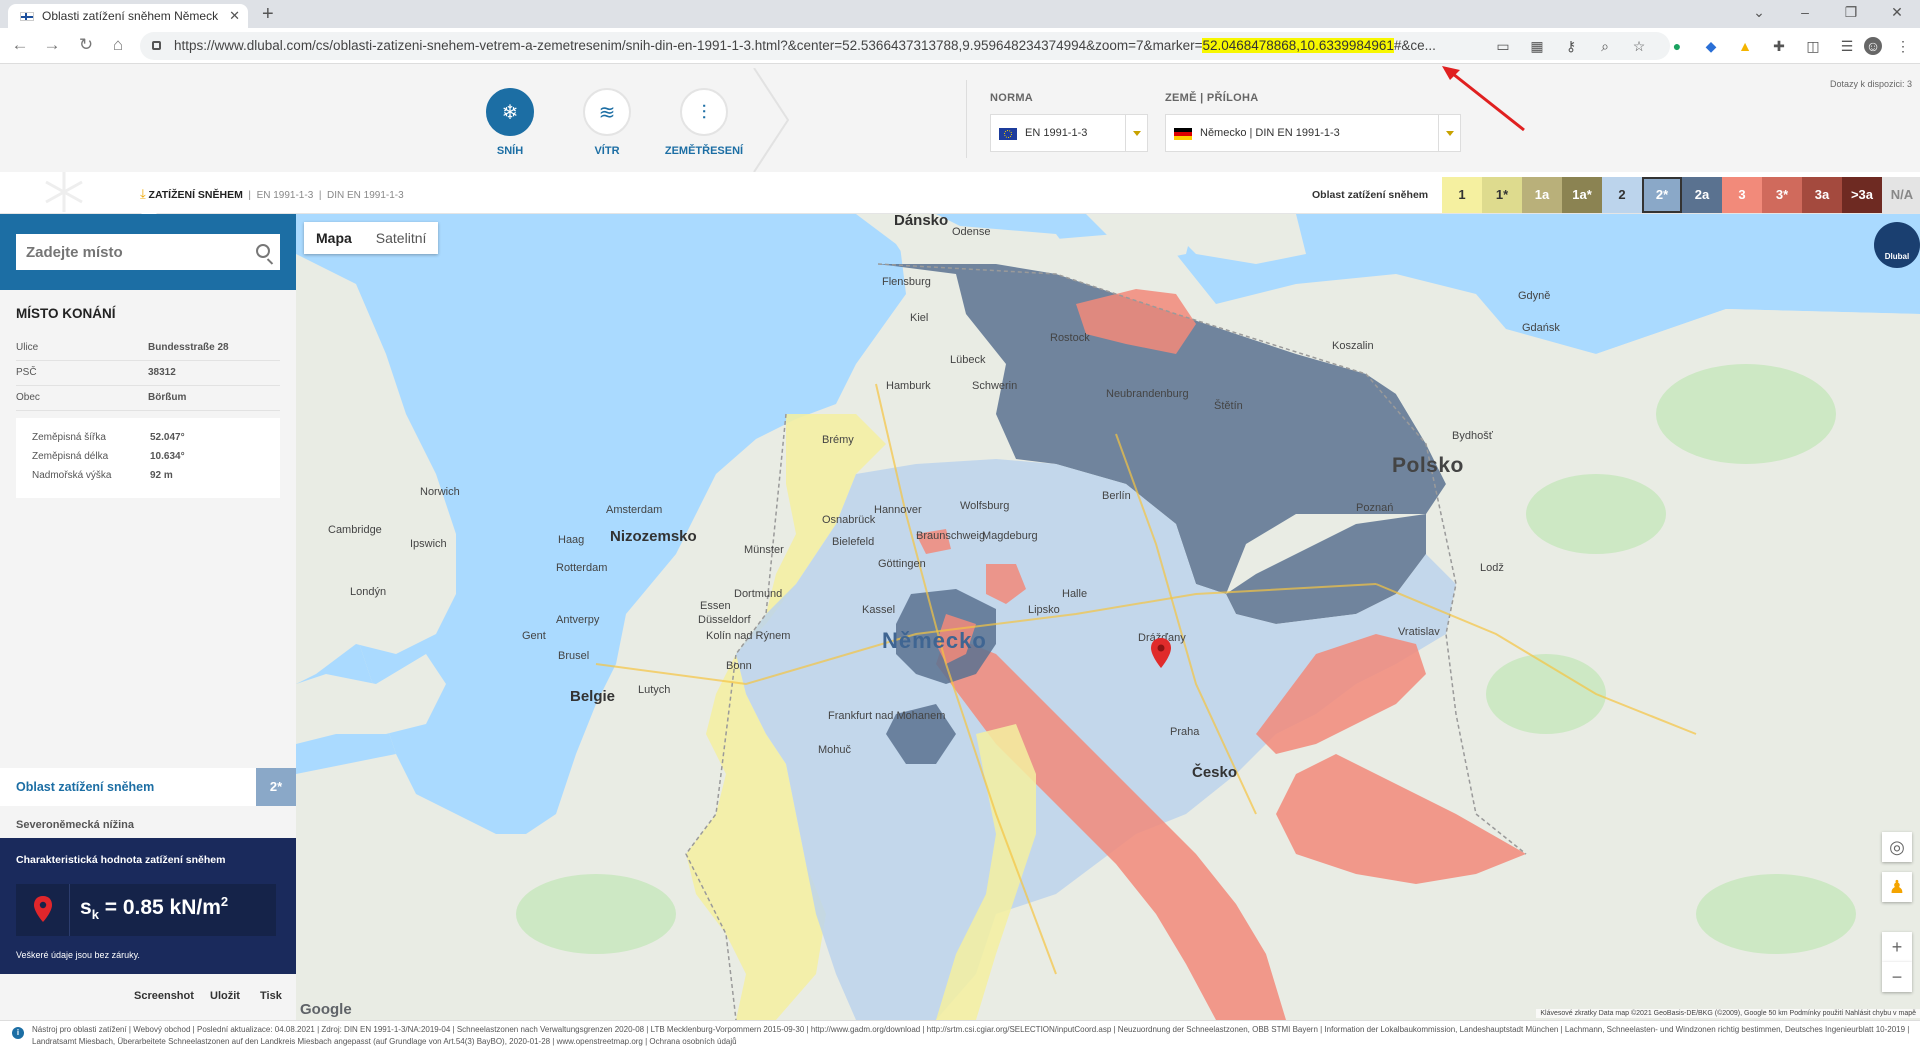 Image resolution: width=1920 pixels, height=1050 pixels. Describe the element at coordinates (934, 640) in the screenshot. I see `map-label-germany: Německo` at that location.